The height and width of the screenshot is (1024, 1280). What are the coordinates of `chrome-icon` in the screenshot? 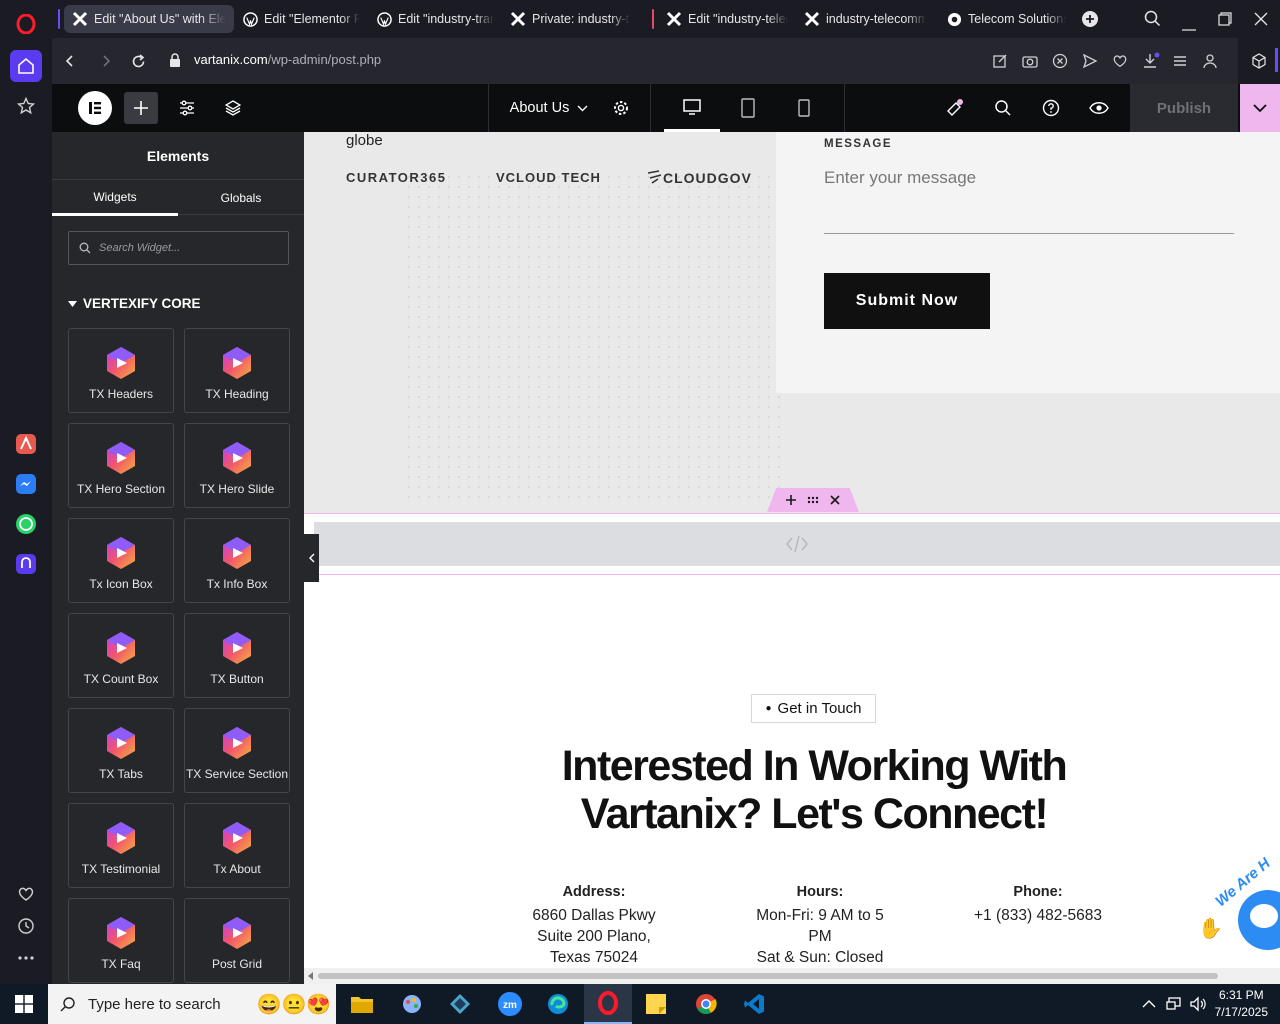 It's located at (706, 1004).